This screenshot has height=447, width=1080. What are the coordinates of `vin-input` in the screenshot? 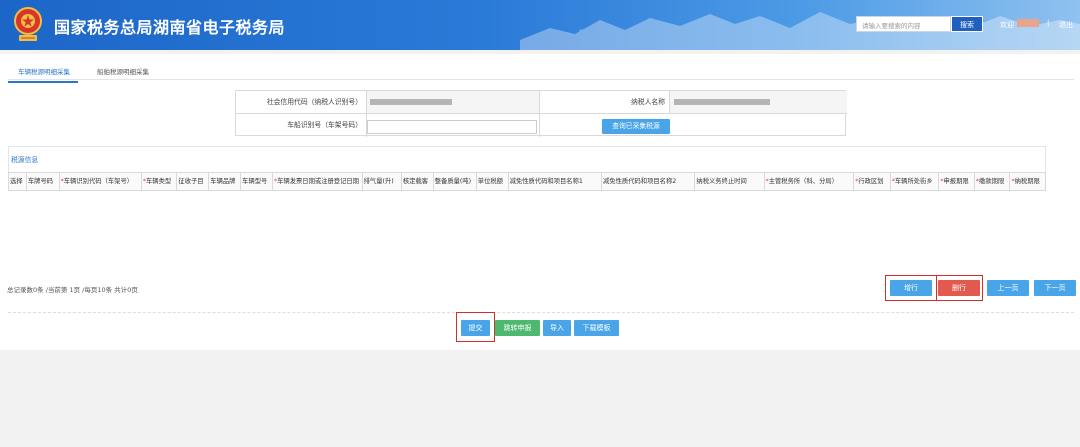 It's located at (452, 127).